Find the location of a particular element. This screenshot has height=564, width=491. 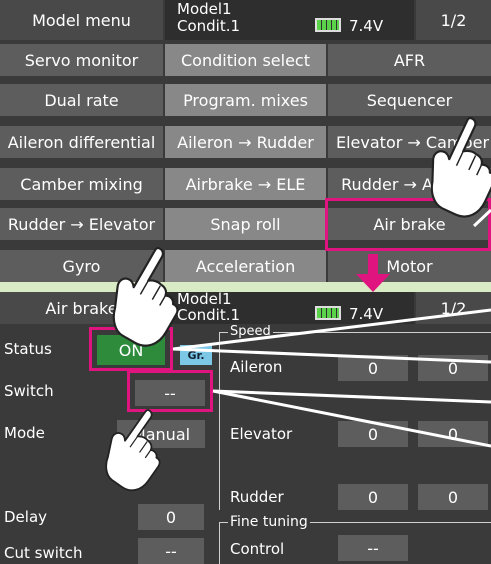

cut-switch-label: Cut switch is located at coordinates (43, 553).